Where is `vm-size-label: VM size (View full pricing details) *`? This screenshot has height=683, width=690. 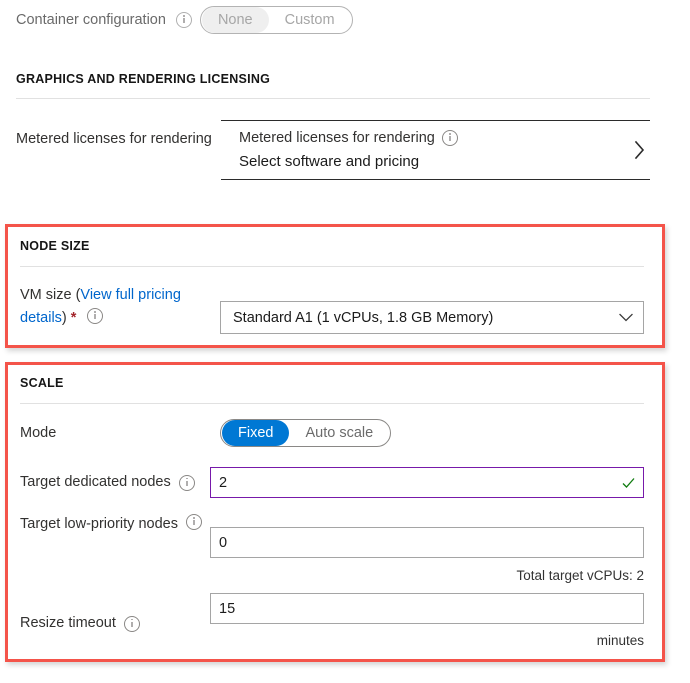 vm-size-label: VM size (View full pricing details) * is located at coordinates (120, 307).